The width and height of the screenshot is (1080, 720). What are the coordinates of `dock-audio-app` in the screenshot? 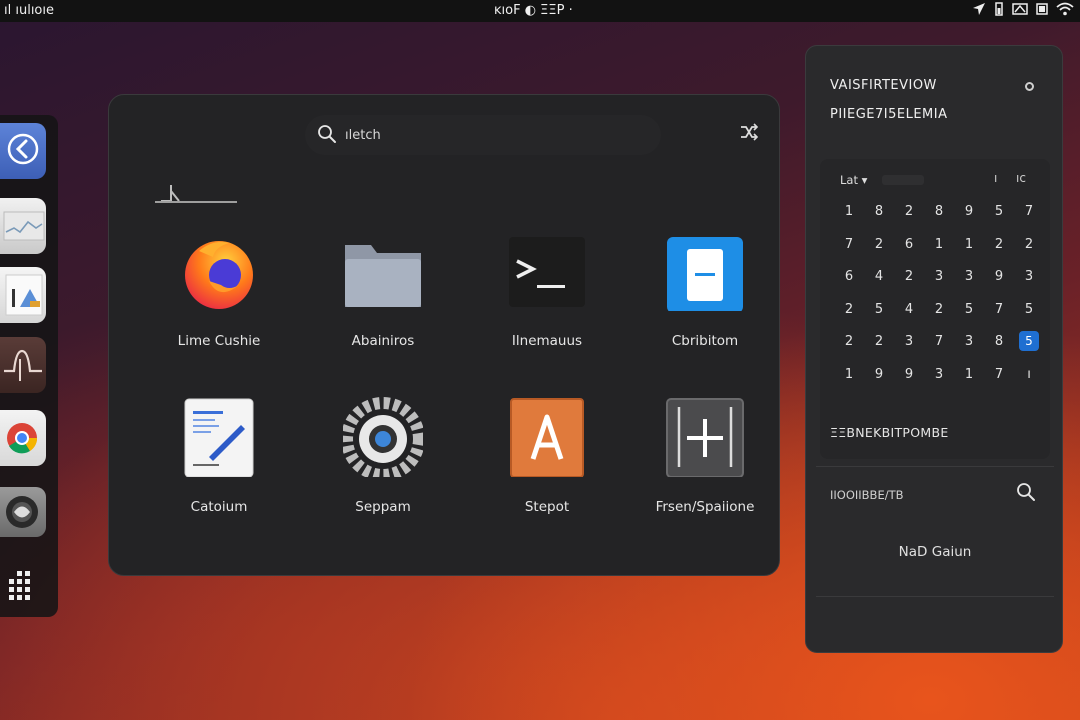 It's located at (23, 365).